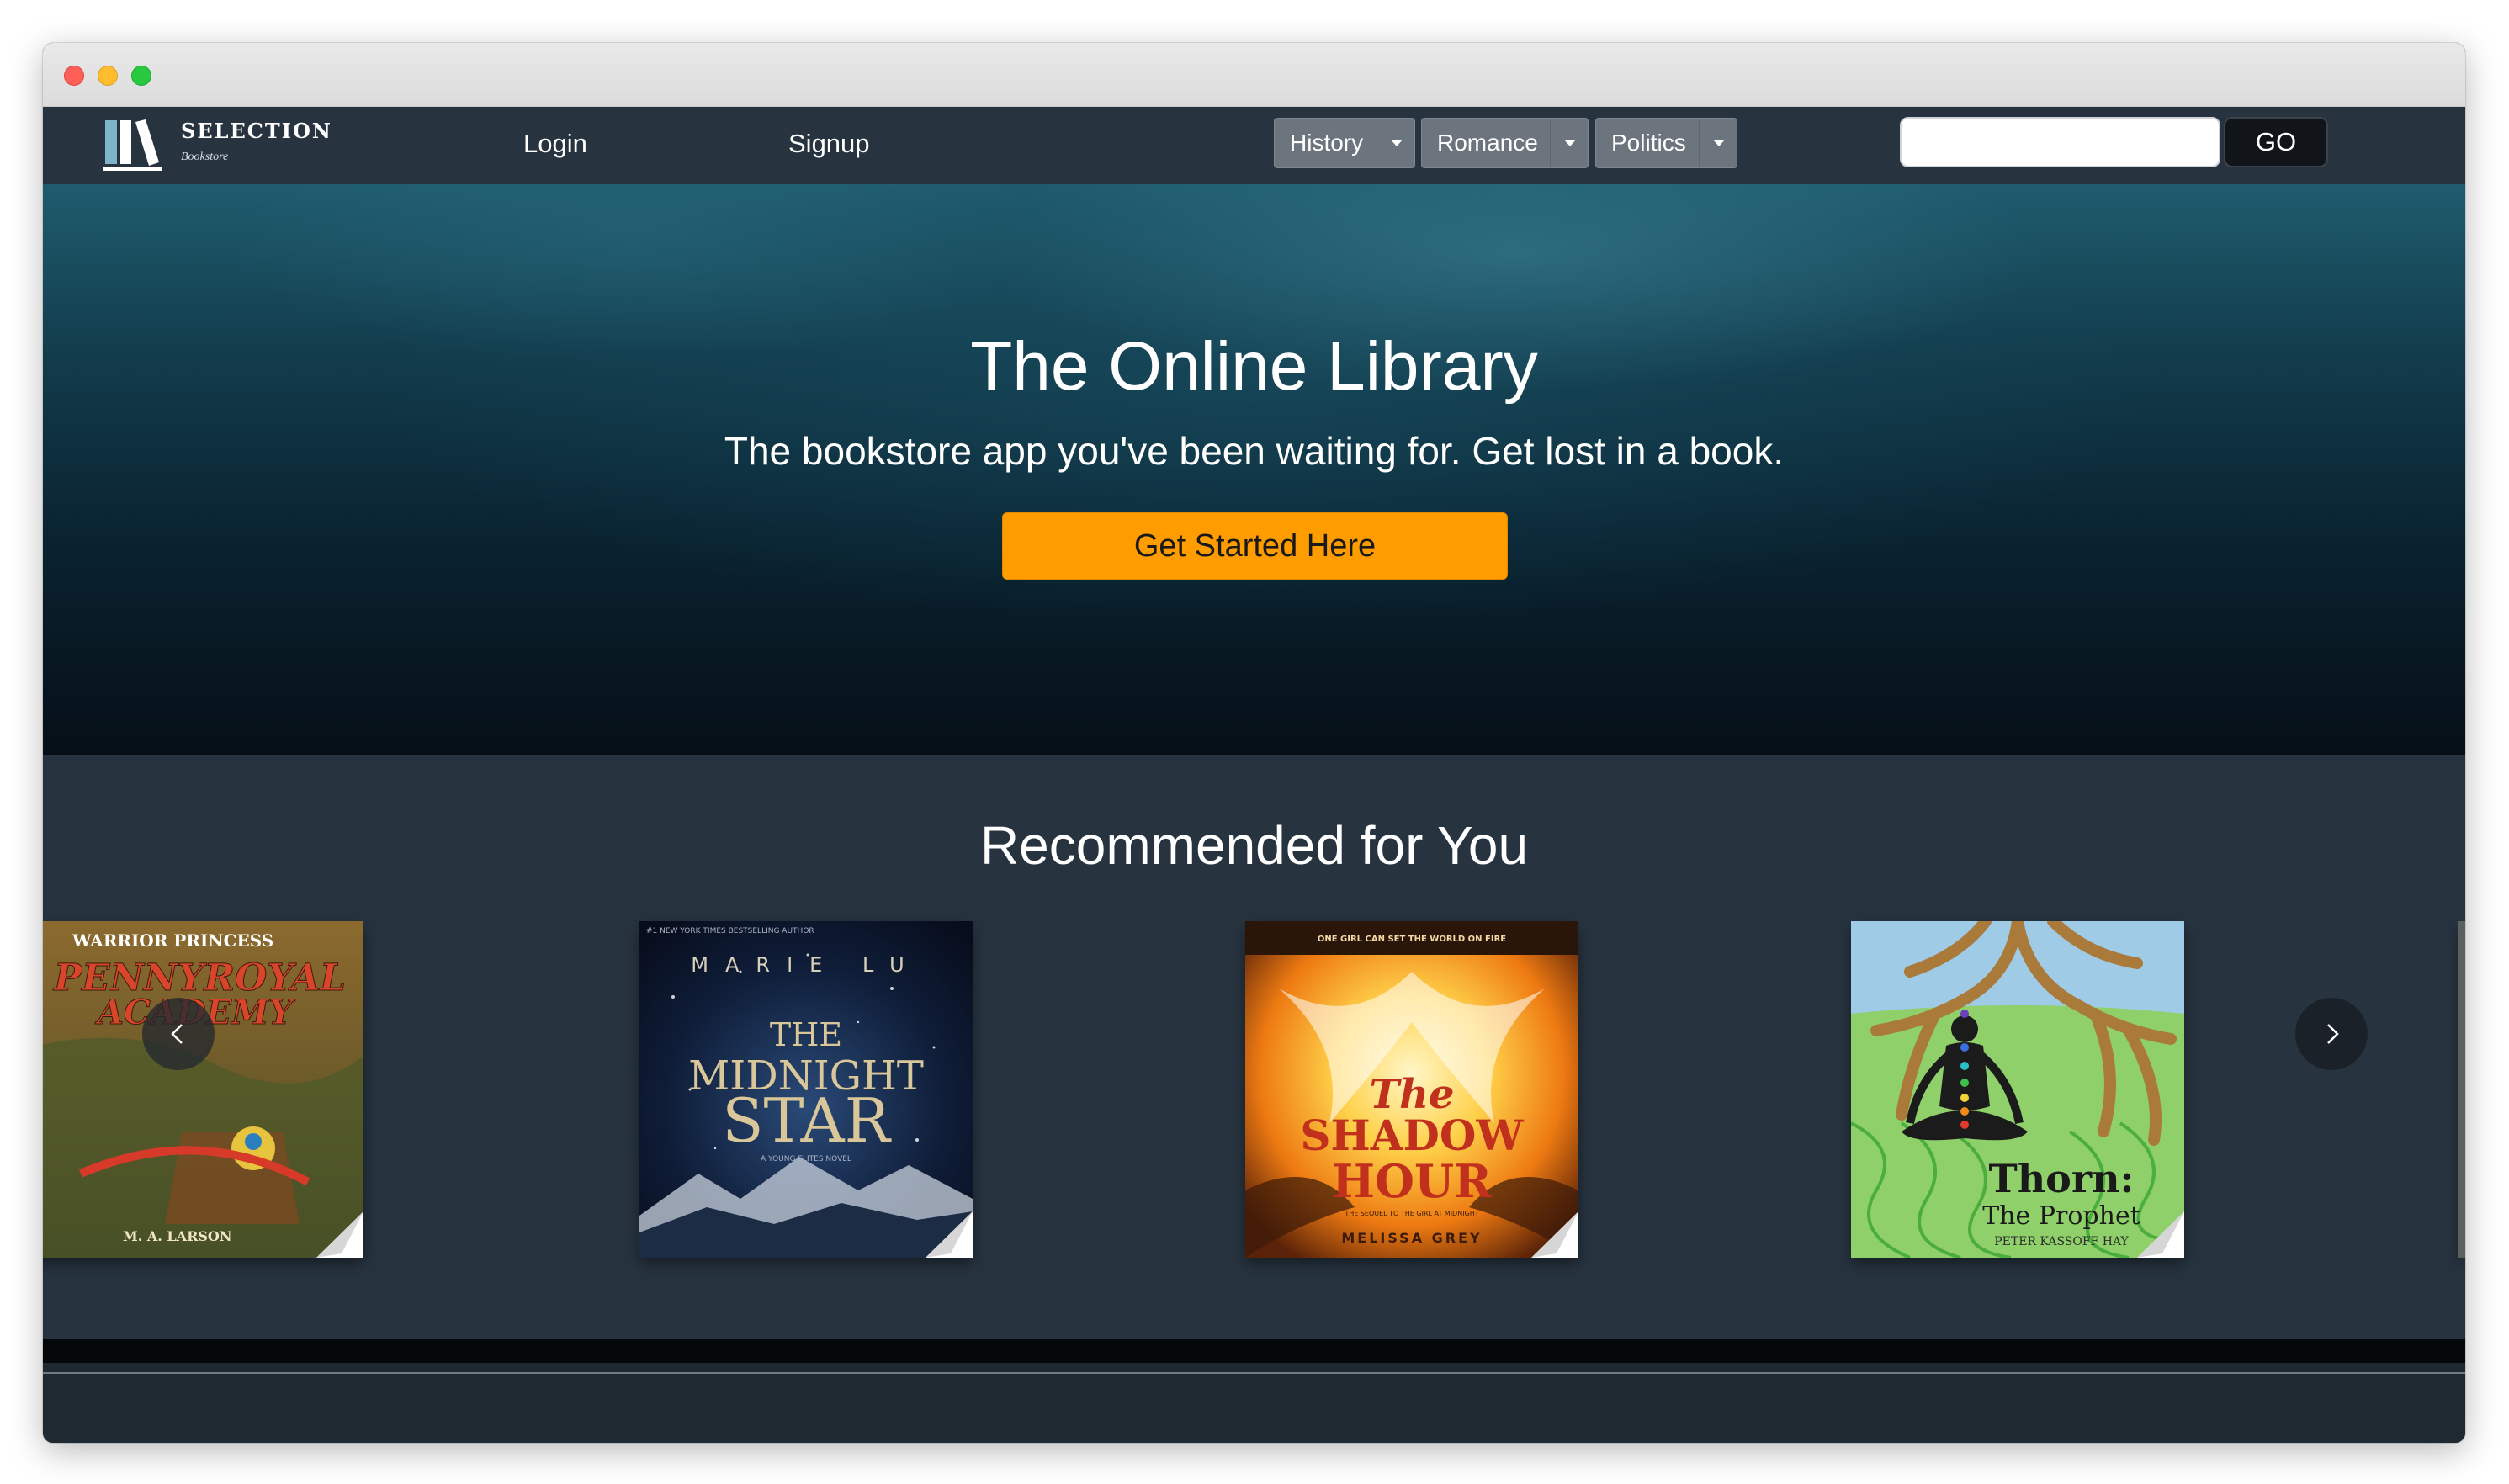 This screenshot has width=2509, height=1484. Describe the element at coordinates (730, 931) in the screenshot. I see `book-2-tagline: #1 NEW YORK TIMES BESTSELLING AUTHOR` at that location.